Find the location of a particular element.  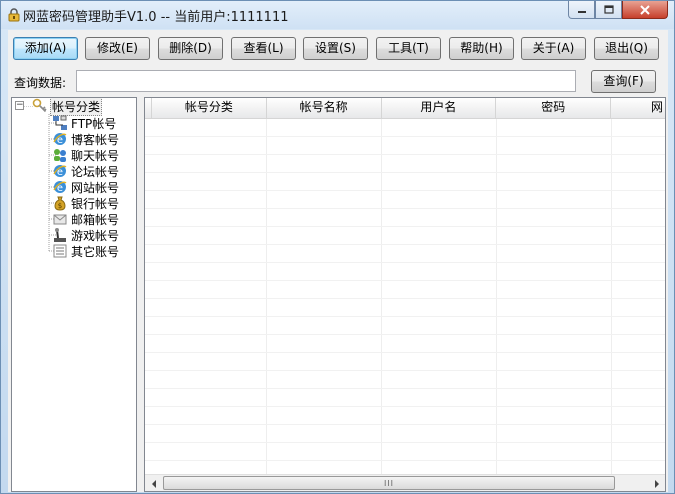

horizontal-scrollbar: III is located at coordinates (405, 482).